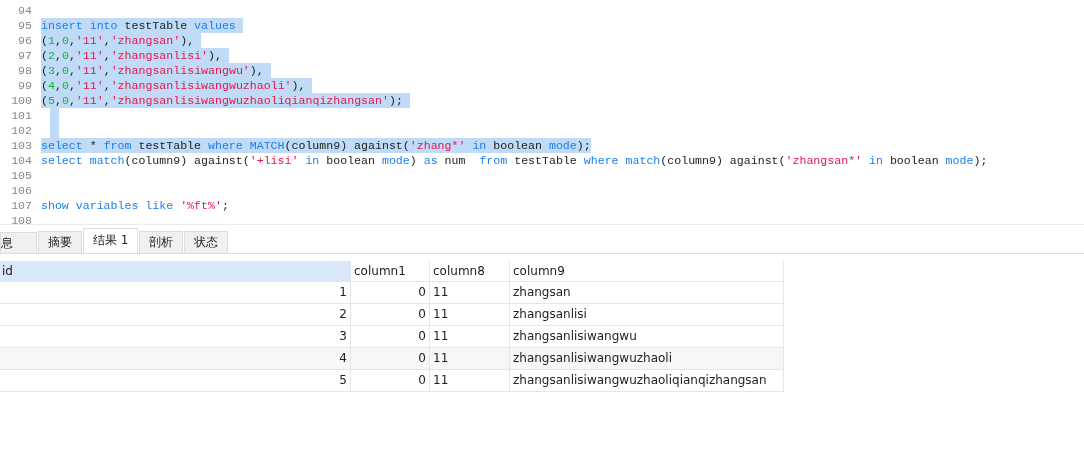  I want to click on table-cell: 4, so click(175, 358).